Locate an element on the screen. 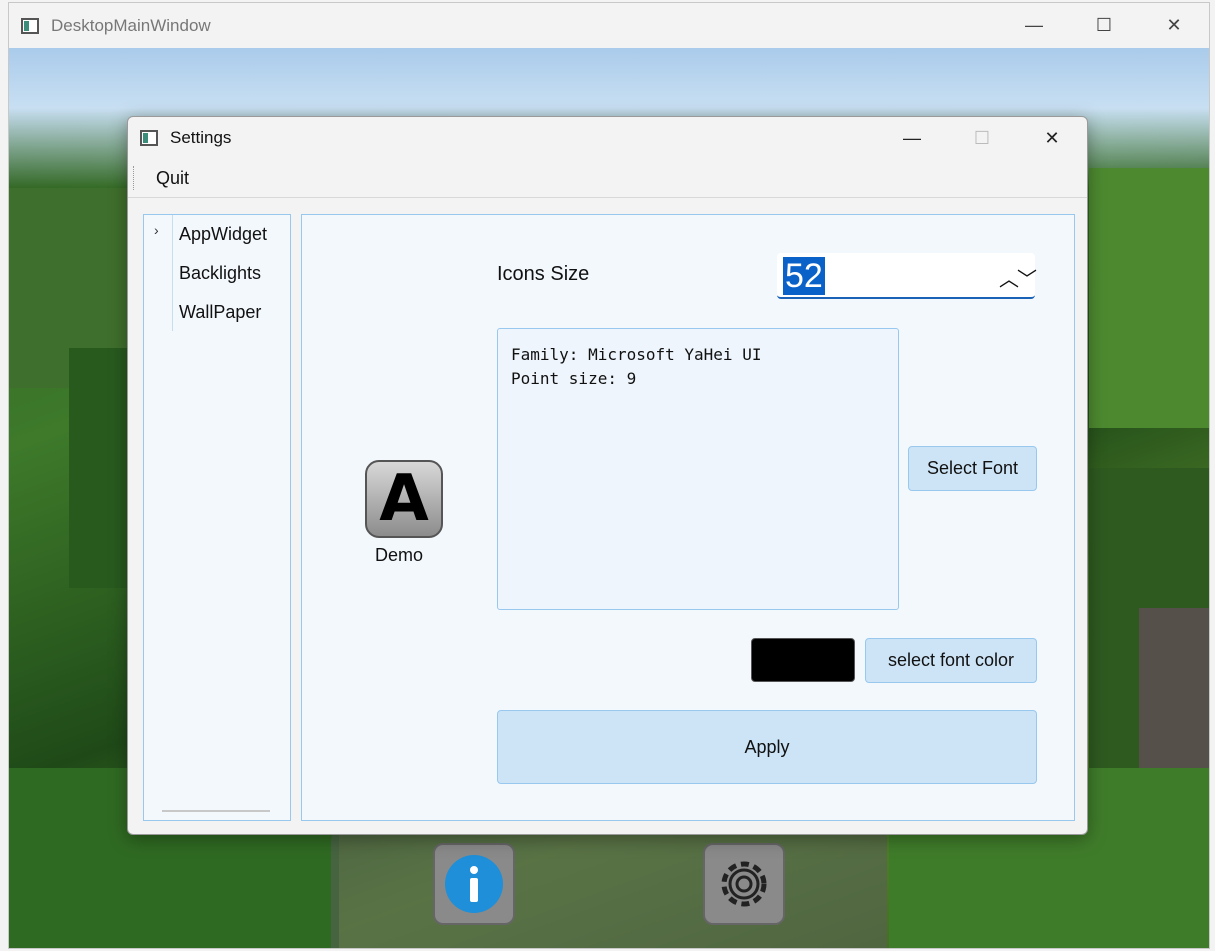 The image size is (1215, 951). gear-icon is located at coordinates (744, 884).